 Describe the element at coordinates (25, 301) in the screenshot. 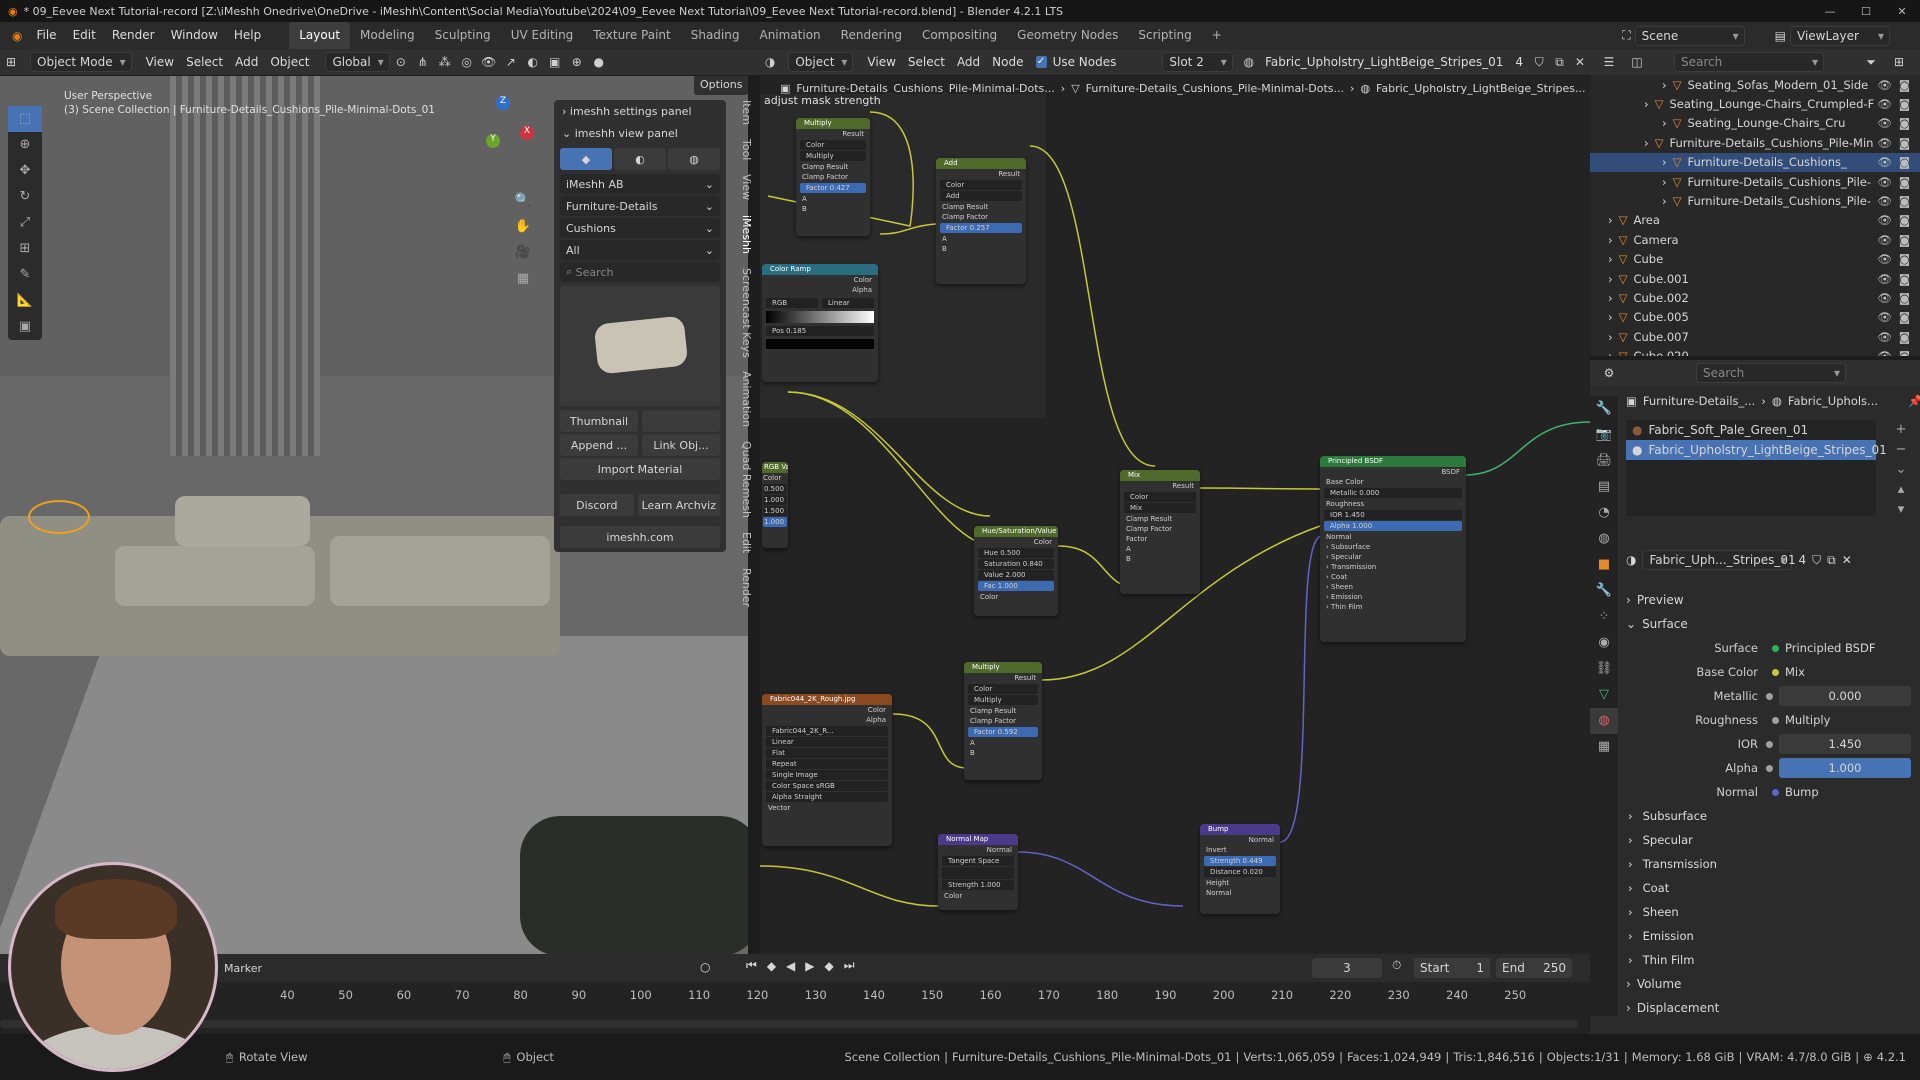

I see `measure-tool-icon: 📐` at that location.